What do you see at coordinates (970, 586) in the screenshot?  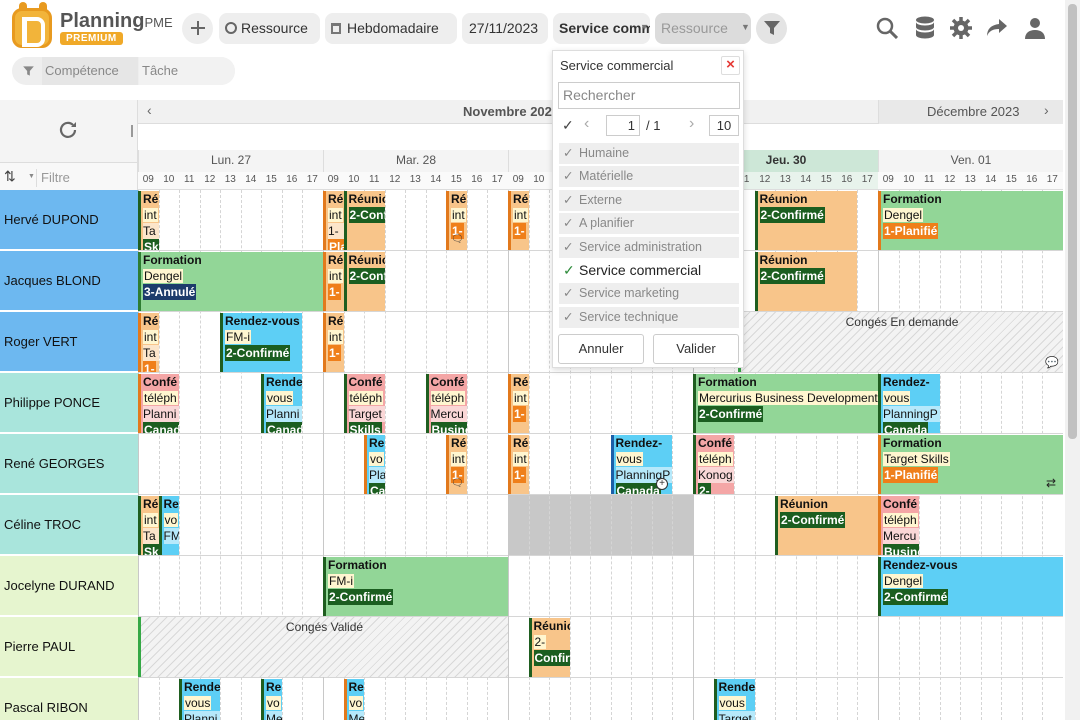 I see `event-block: Rendez-vous Dengel 2-Confirmé` at bounding box center [970, 586].